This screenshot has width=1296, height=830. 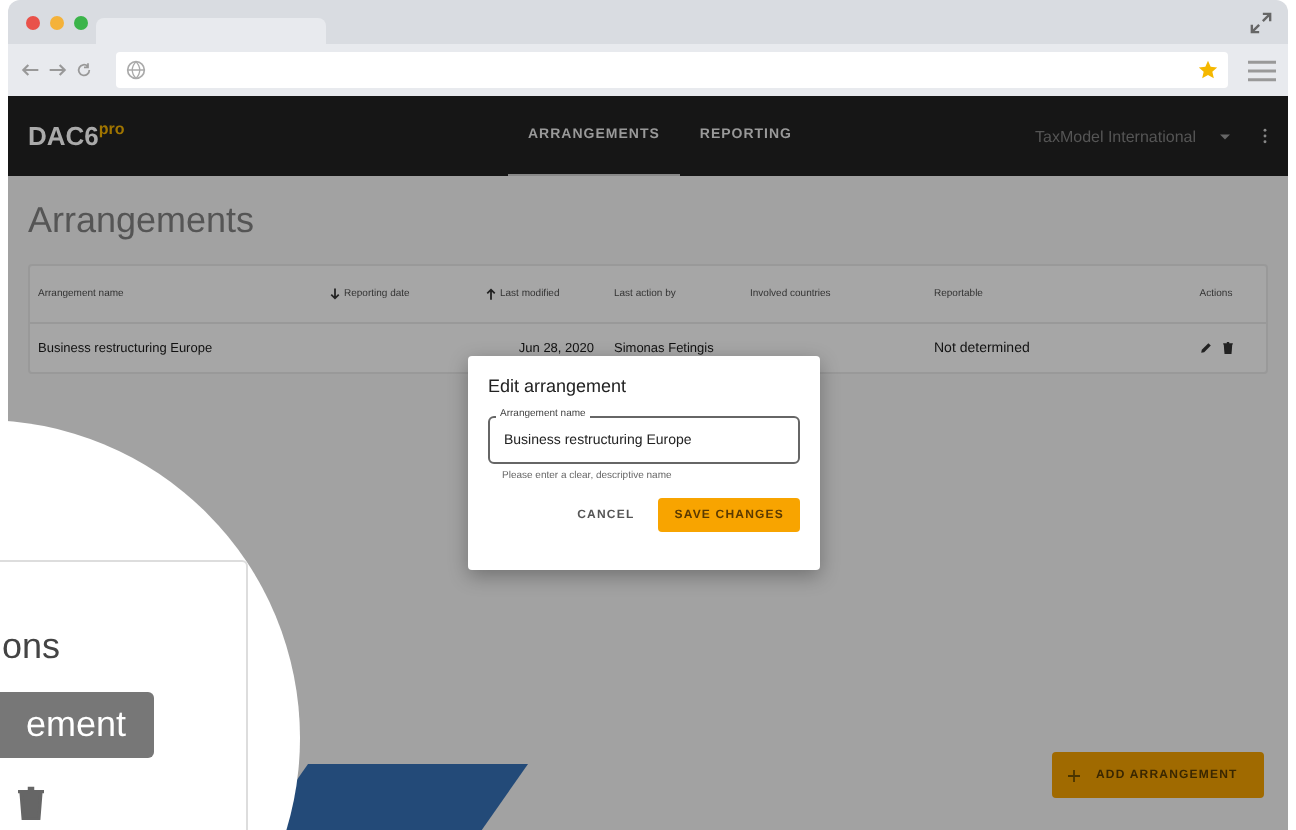 What do you see at coordinates (77, 725) in the screenshot?
I see `tooltip: ement` at bounding box center [77, 725].